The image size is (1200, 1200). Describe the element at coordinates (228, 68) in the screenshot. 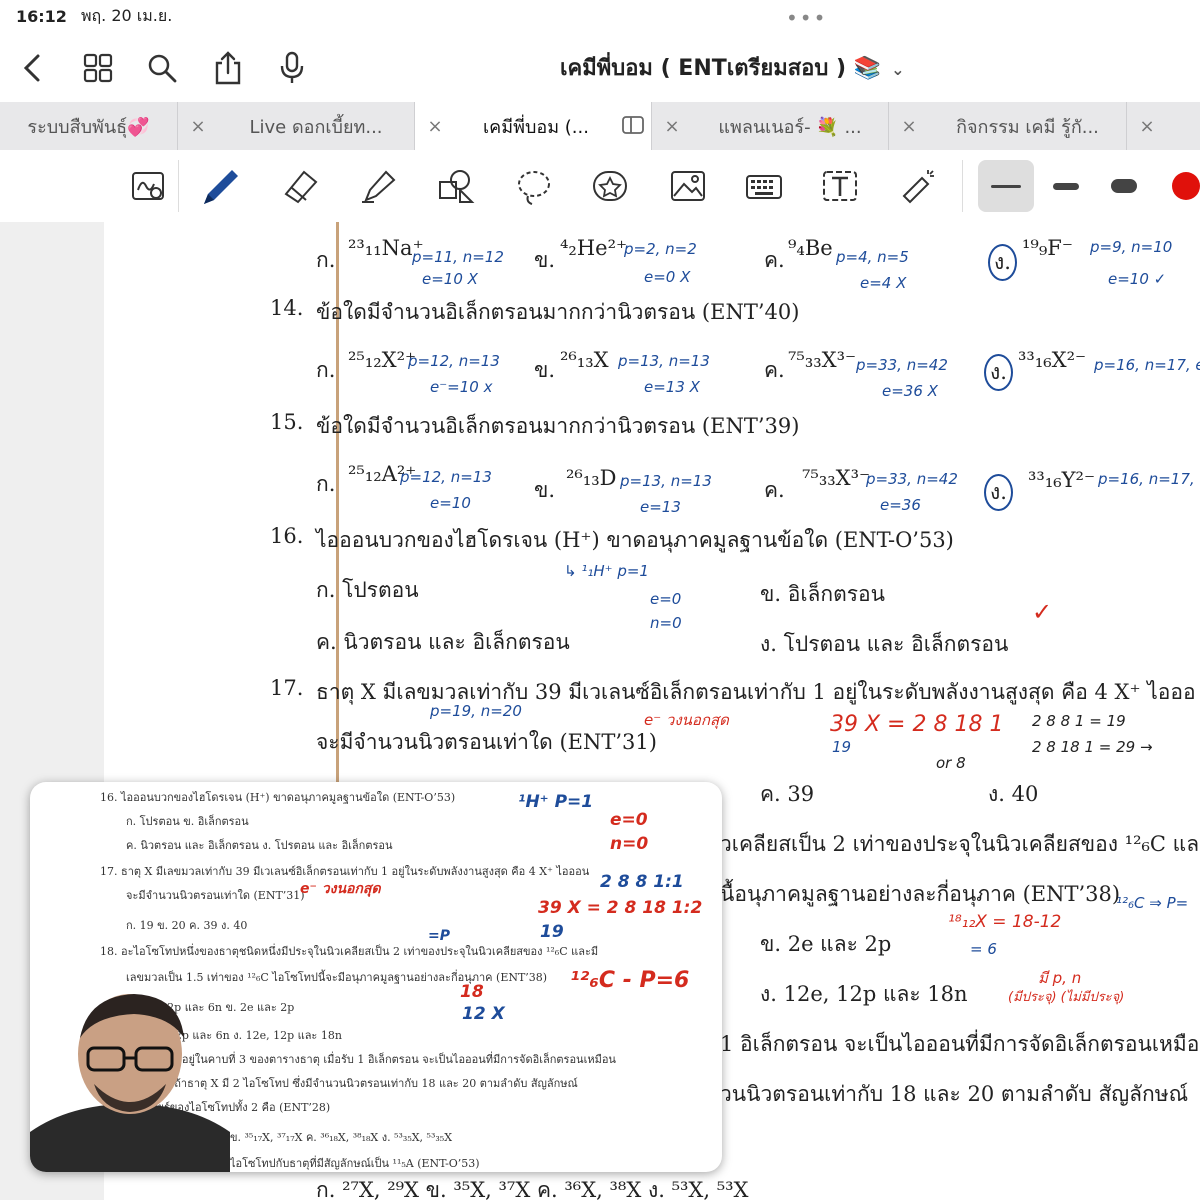

I see `share-icon` at that location.